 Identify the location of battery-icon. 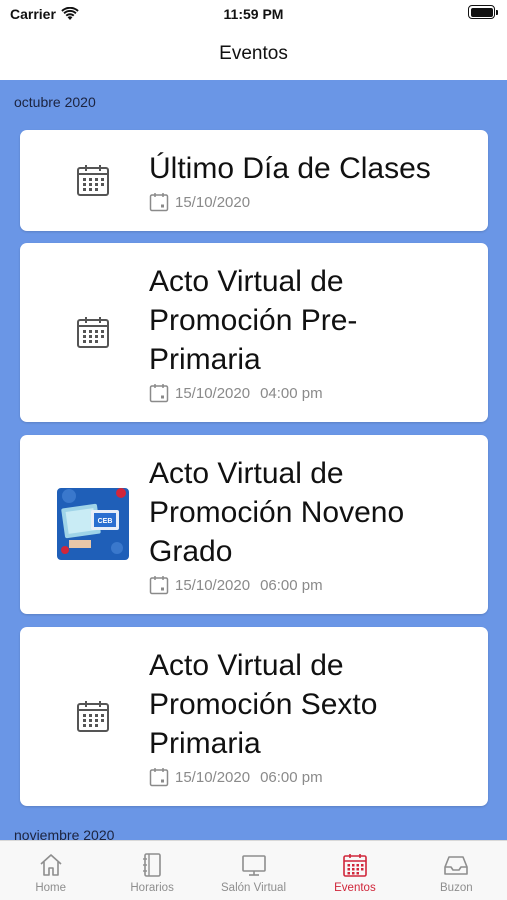
(483, 12).